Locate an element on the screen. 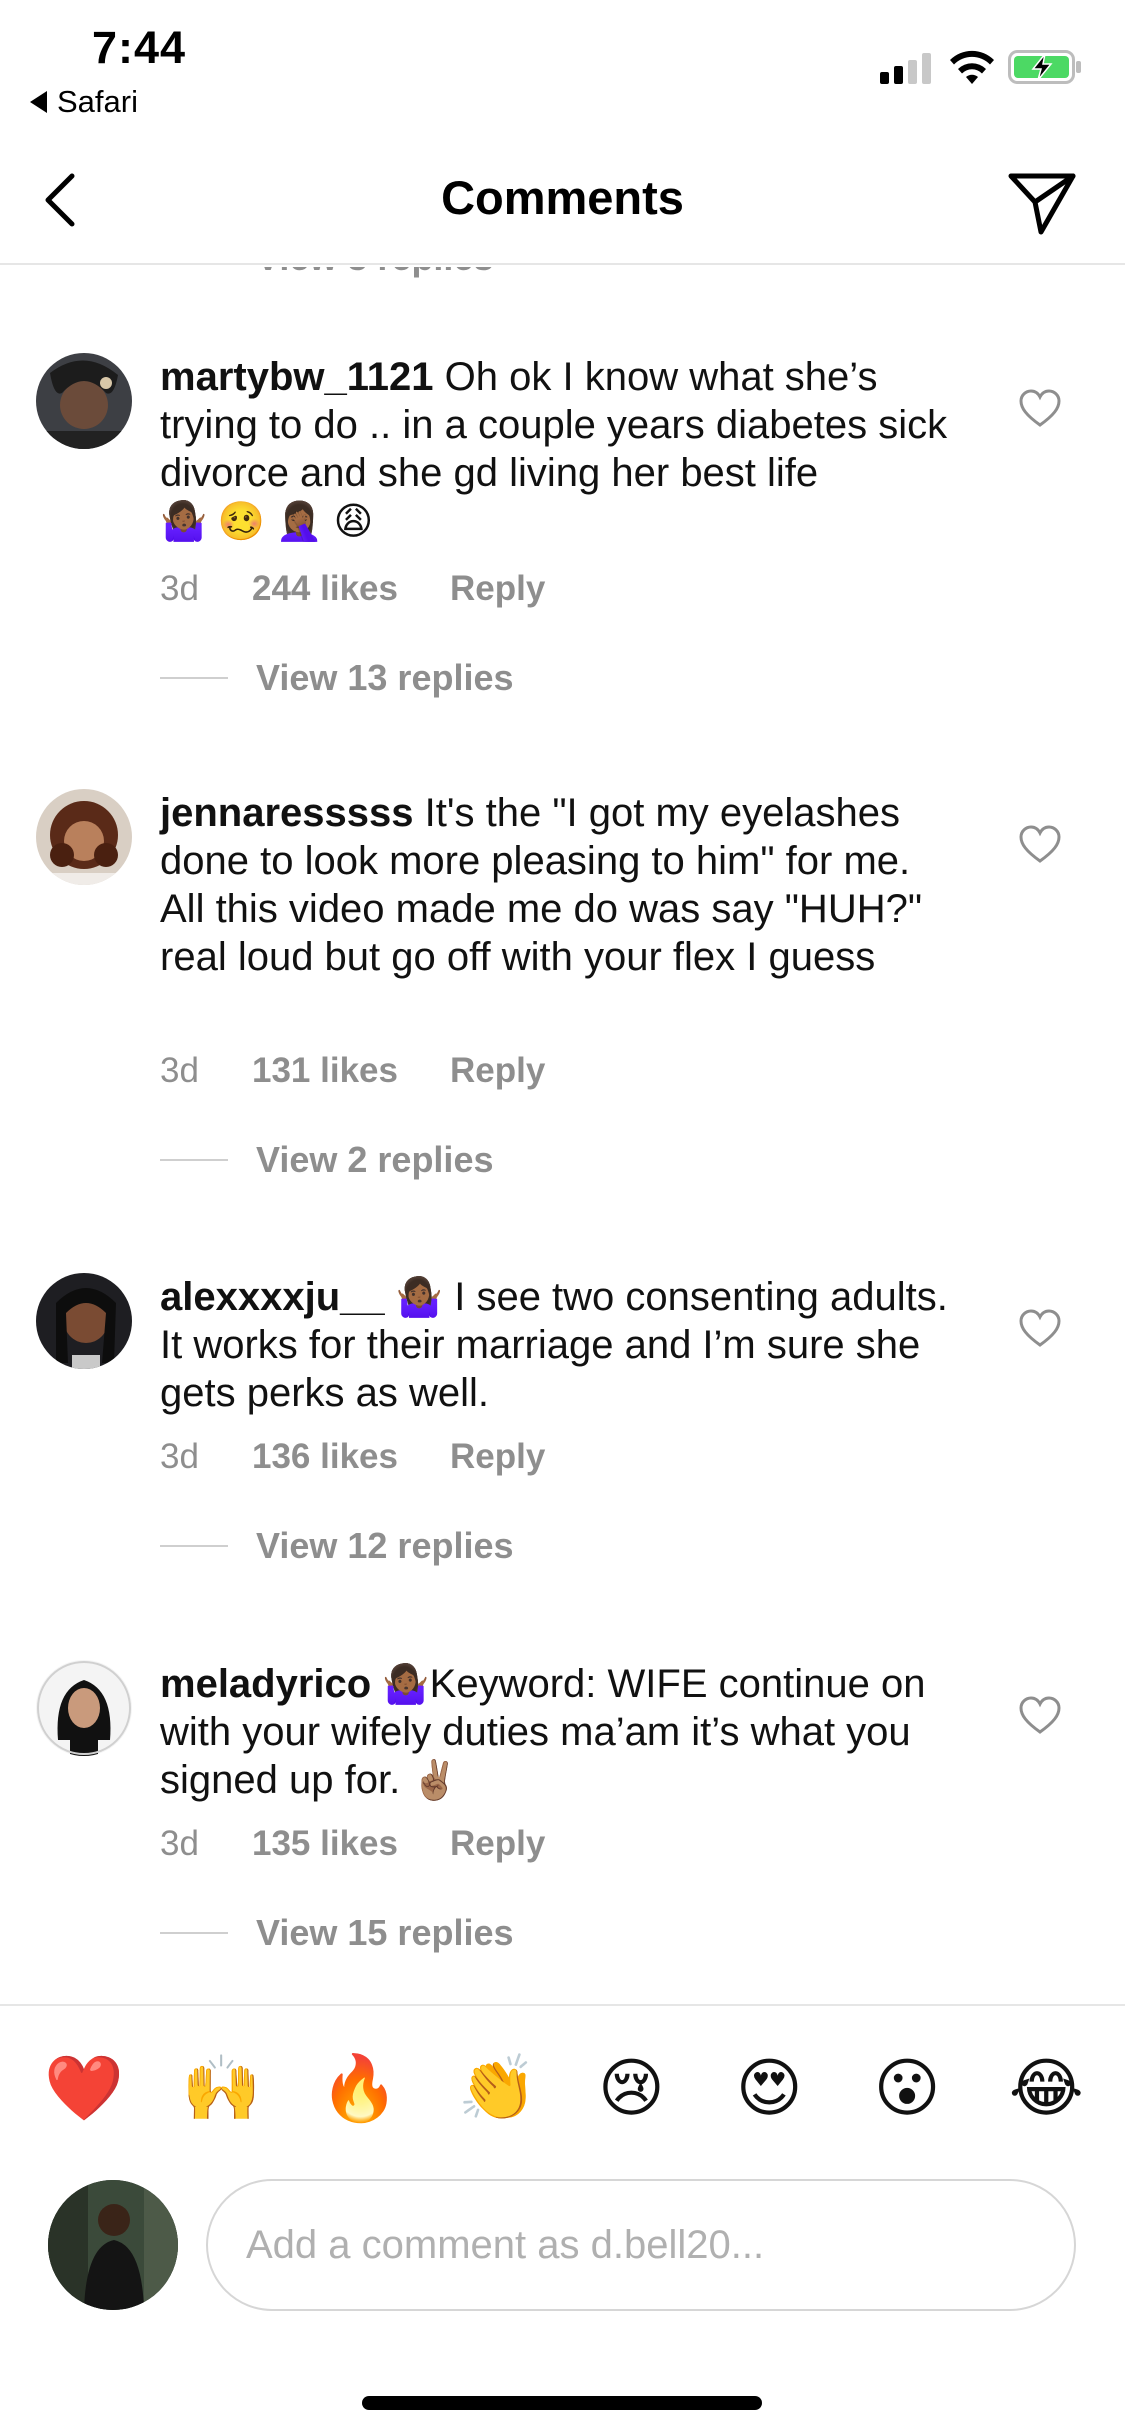 The width and height of the screenshot is (1125, 2436). back-triangle-icon is located at coordinates (38, 102).